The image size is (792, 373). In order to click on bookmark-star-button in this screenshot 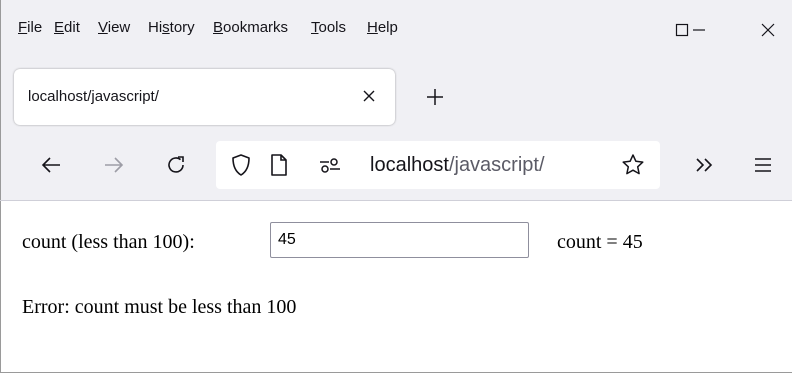, I will do `click(633, 165)`.